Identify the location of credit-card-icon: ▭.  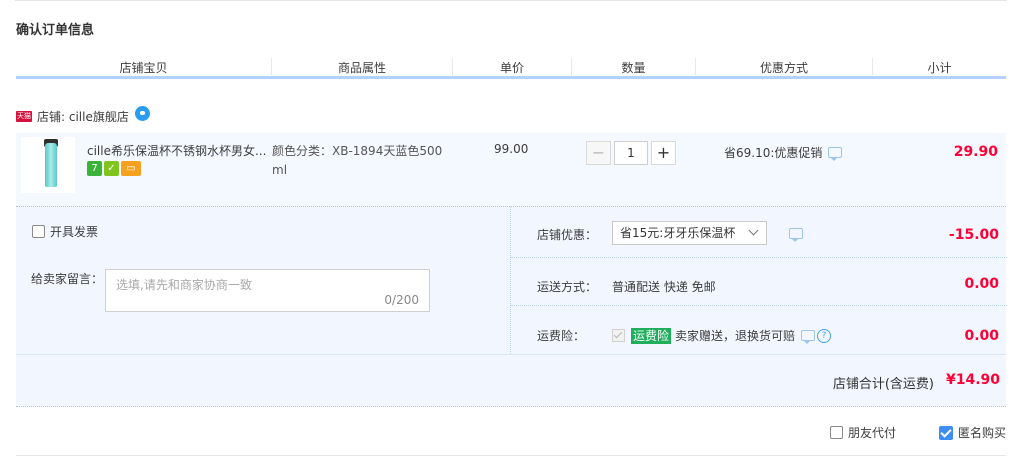
(131, 168).